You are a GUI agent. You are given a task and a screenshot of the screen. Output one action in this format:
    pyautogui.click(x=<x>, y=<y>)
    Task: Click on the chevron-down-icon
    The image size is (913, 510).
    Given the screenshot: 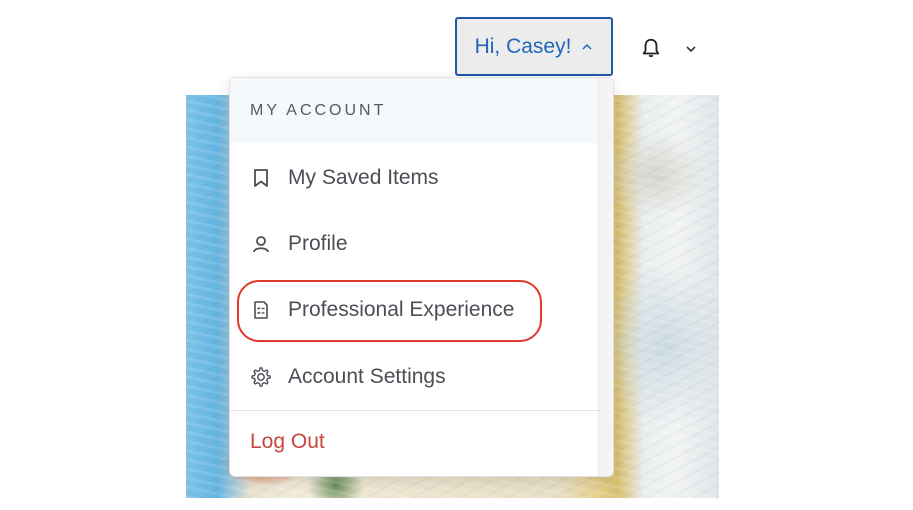 What is the action you would take?
    pyautogui.click(x=691, y=49)
    